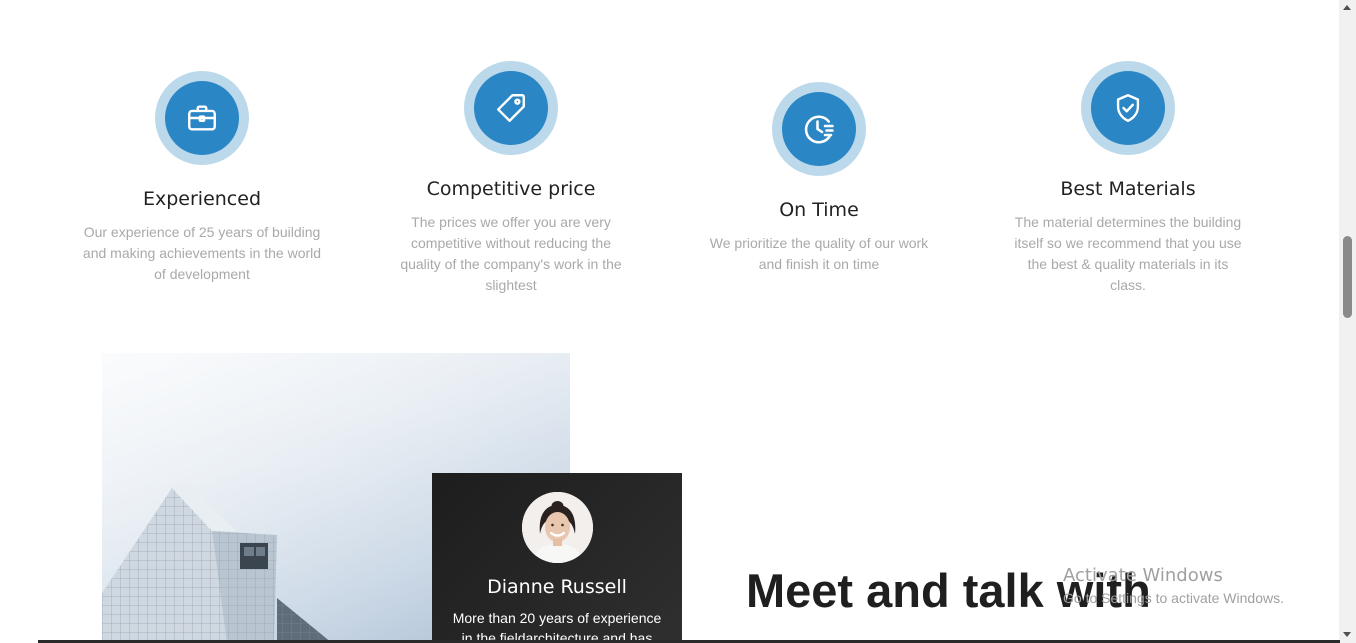 Image resolution: width=1356 pixels, height=643 pixels. I want to click on briefcase-icon, so click(202, 118).